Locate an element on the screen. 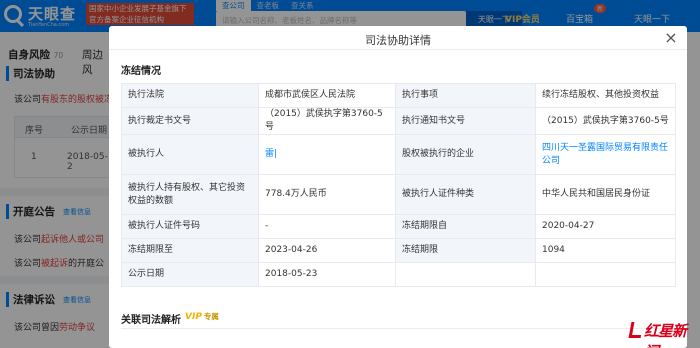 The image size is (700, 348). value-notice-no: （2015）武侯执字第3760-5号 is located at coordinates (605, 121).